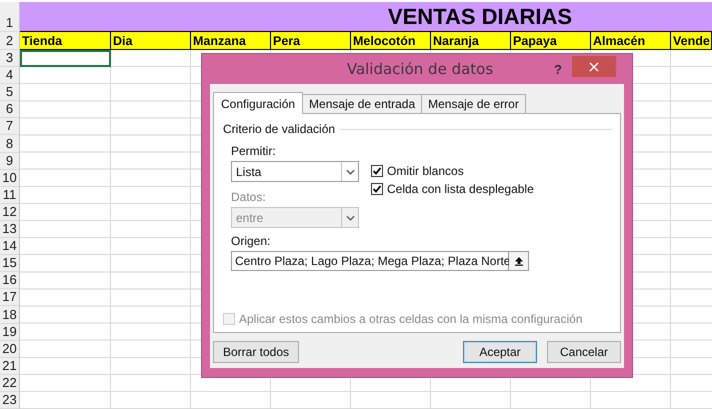 This screenshot has width=712, height=409. I want to click on row-number: 16, so click(10, 281).